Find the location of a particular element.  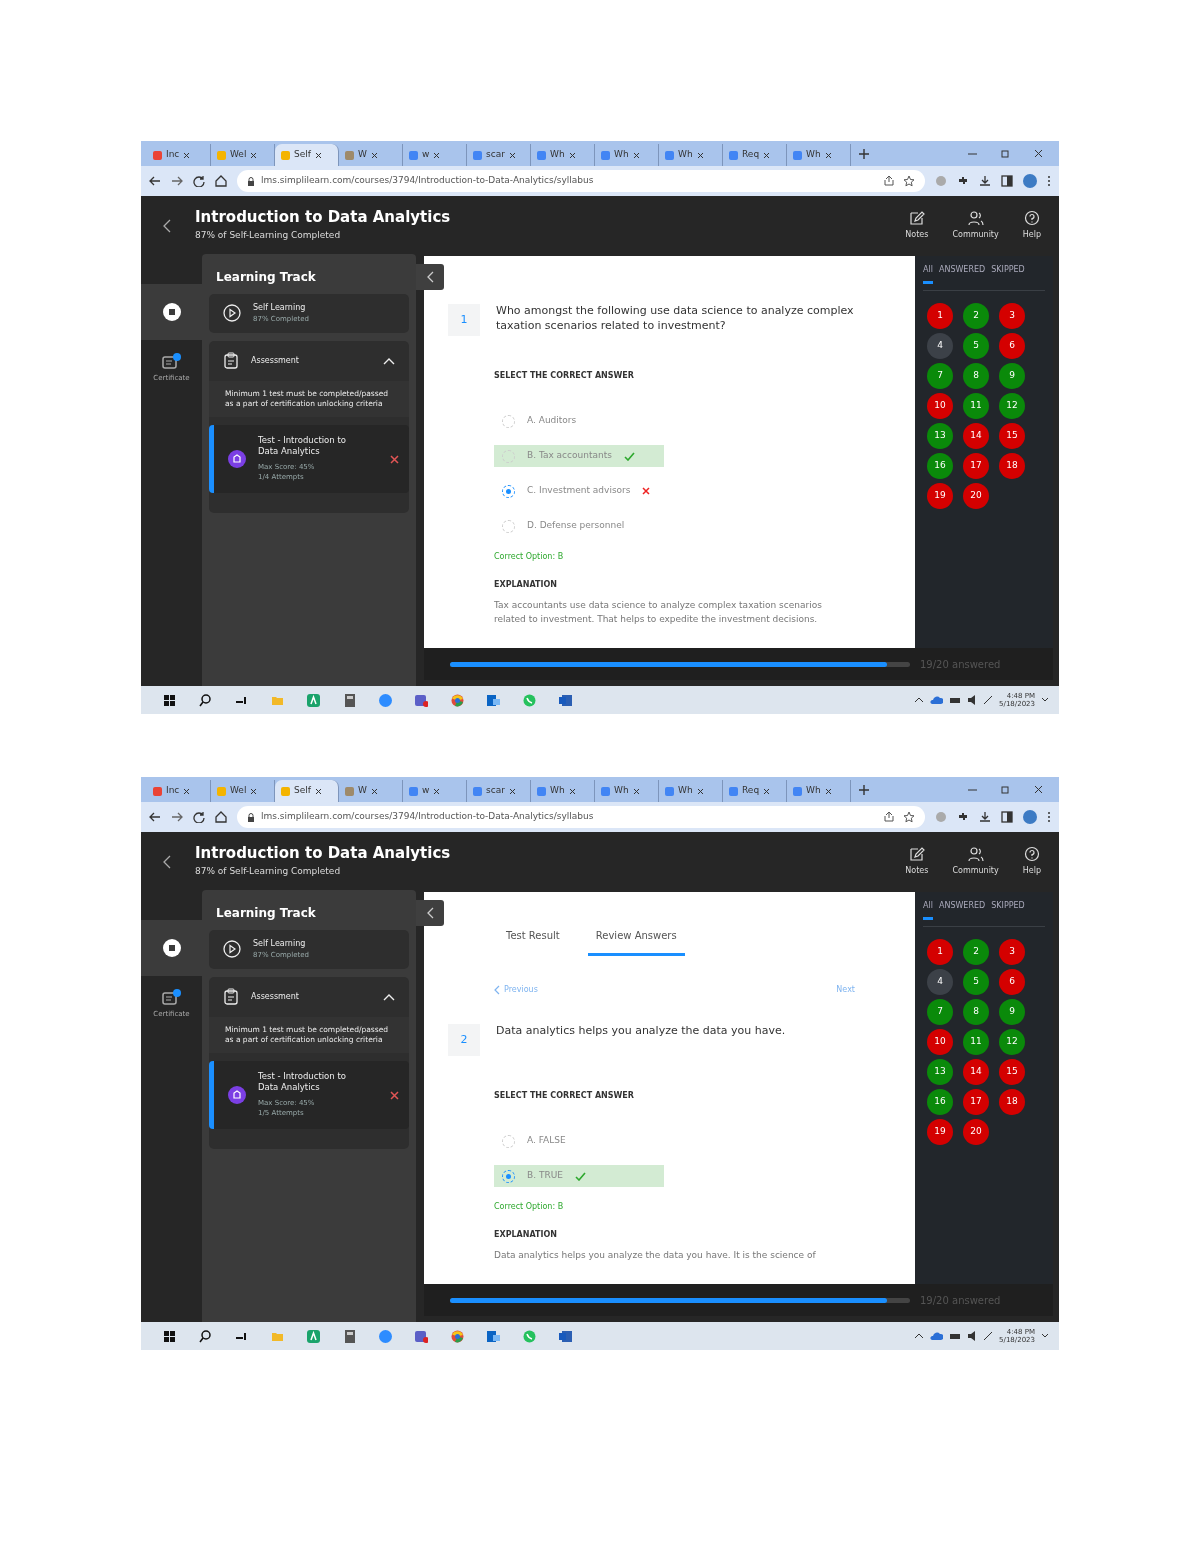

collapse-button is located at coordinates (430, 277).